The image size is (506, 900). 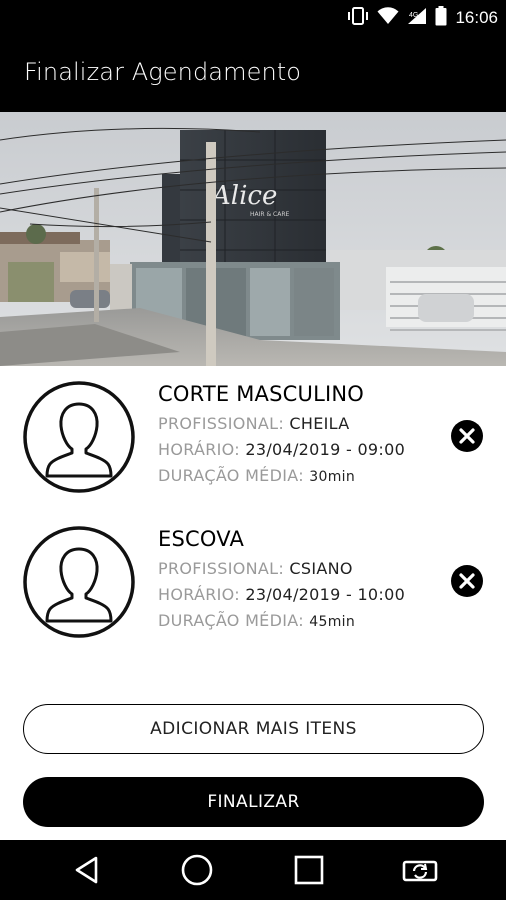 What do you see at coordinates (201, 539) in the screenshot?
I see `service-name: ESCOVA` at bounding box center [201, 539].